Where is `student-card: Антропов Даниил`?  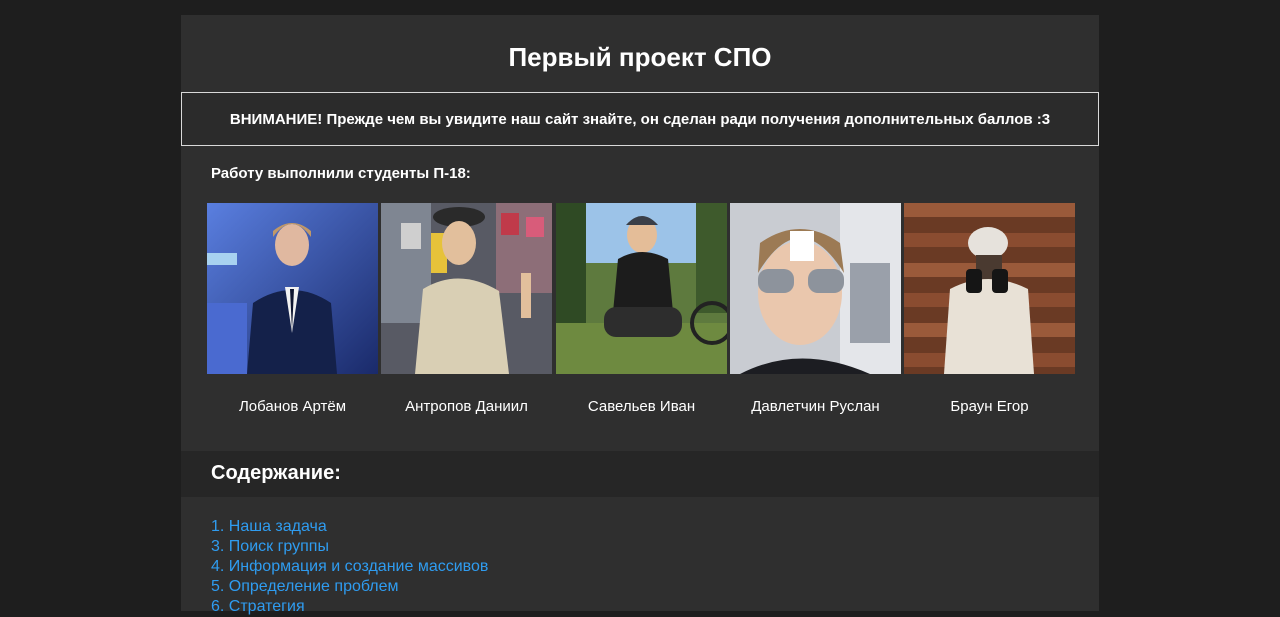 student-card: Антропов Даниил is located at coordinates (466, 309).